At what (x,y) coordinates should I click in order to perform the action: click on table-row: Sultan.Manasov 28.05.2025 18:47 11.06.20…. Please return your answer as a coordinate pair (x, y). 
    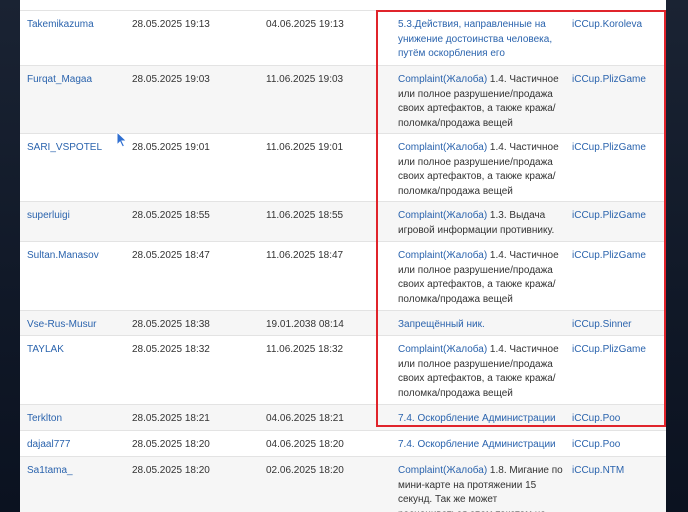
    Looking at the image, I should click on (343, 280).